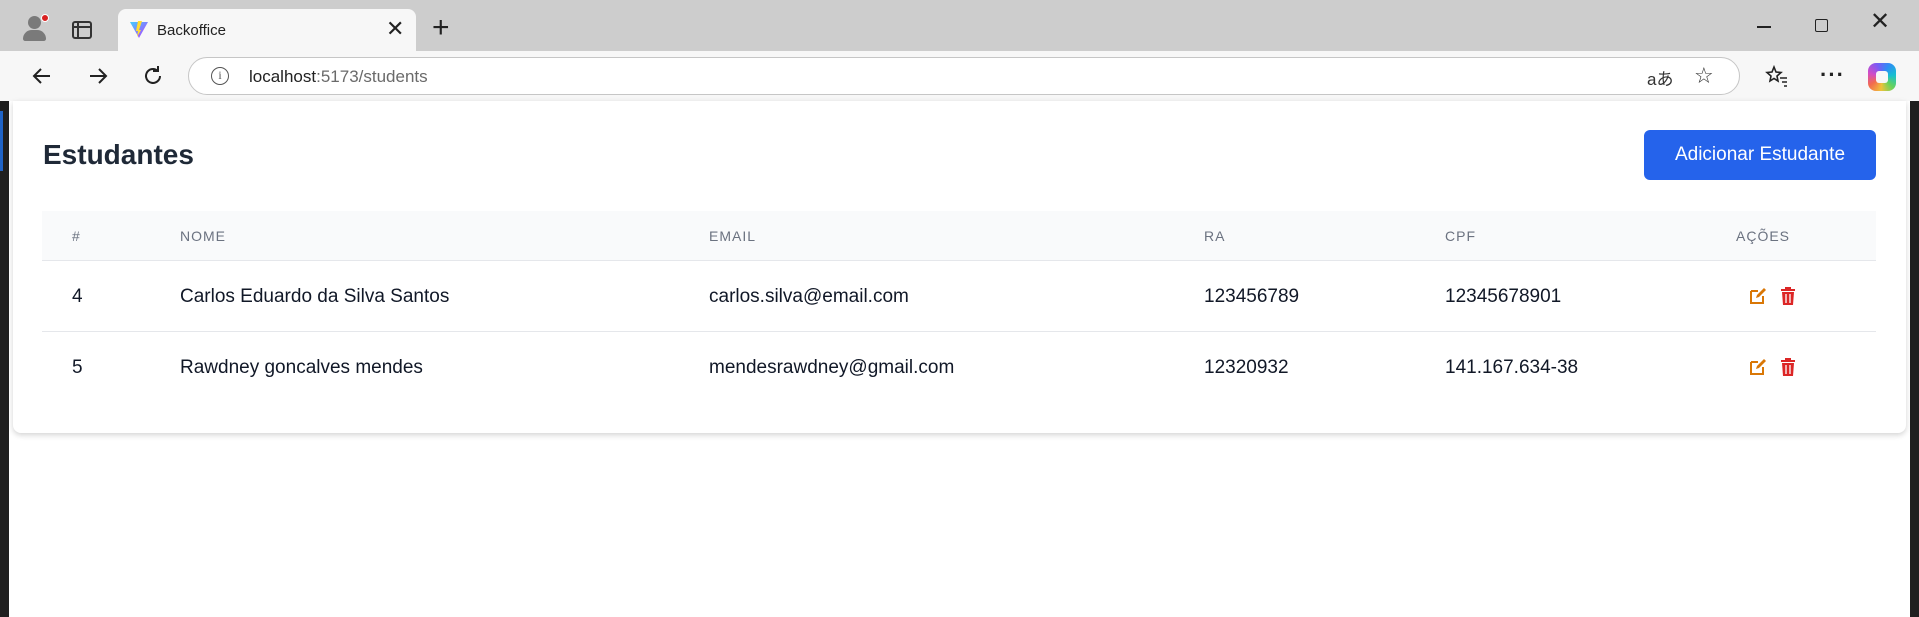 The image size is (1919, 617). I want to click on cell-id: 4, so click(77, 296).